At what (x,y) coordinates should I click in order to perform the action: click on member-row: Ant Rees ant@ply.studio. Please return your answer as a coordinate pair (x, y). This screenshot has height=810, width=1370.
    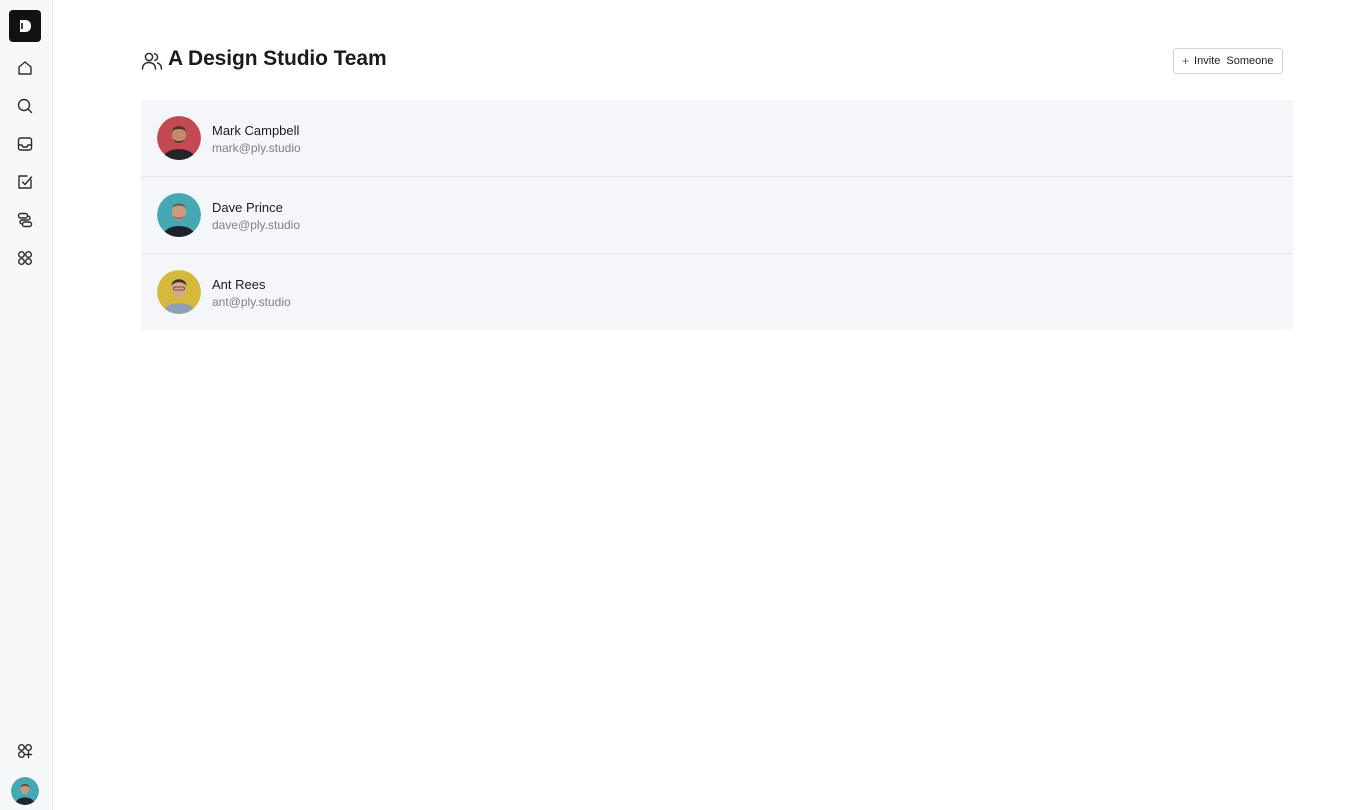
    Looking at the image, I should click on (717, 292).